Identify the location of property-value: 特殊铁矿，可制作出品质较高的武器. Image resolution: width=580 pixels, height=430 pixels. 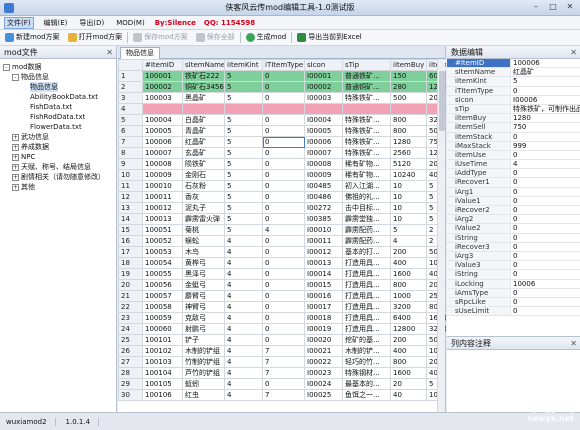
(545, 109).